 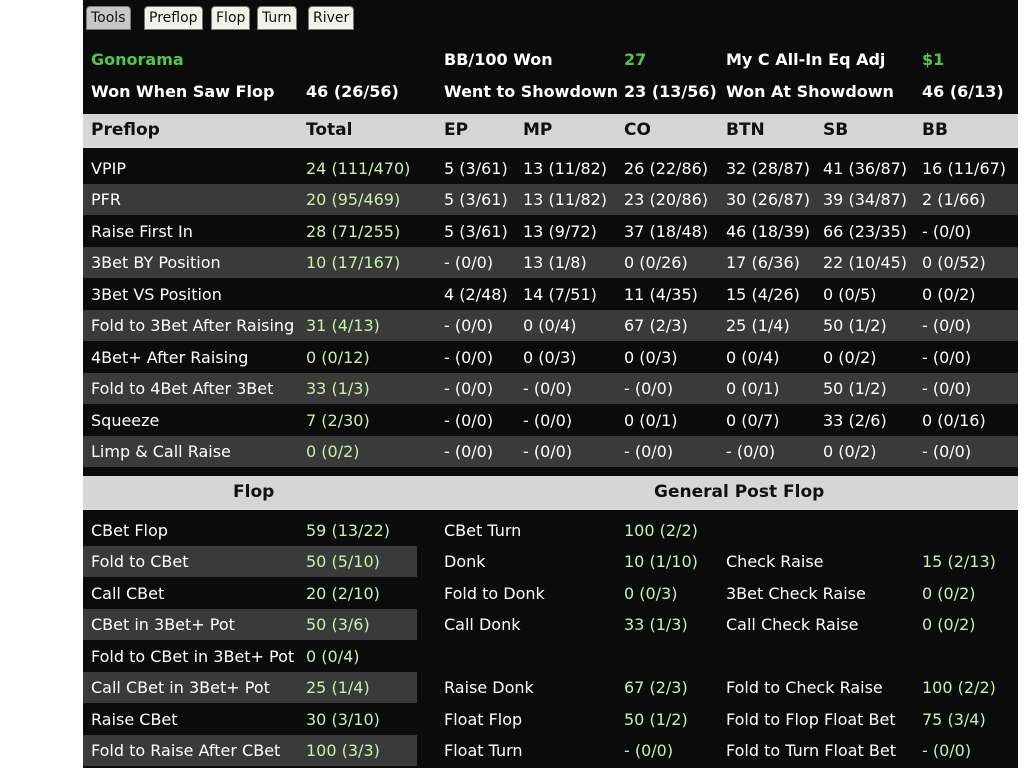 What do you see at coordinates (494, 593) in the screenshot?
I see `row-label: Fold to Donk` at bounding box center [494, 593].